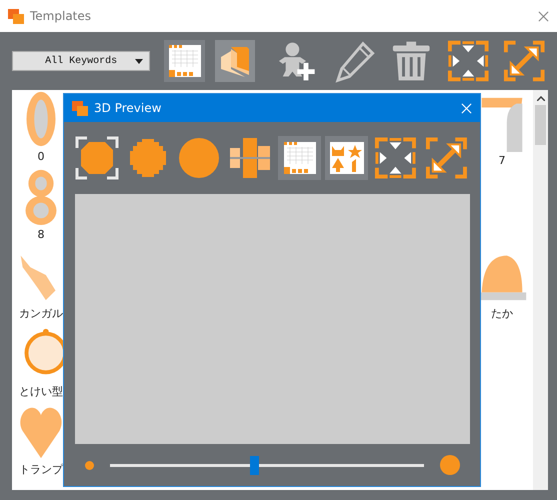  I want to click on 3d-view-button, so click(235, 61).